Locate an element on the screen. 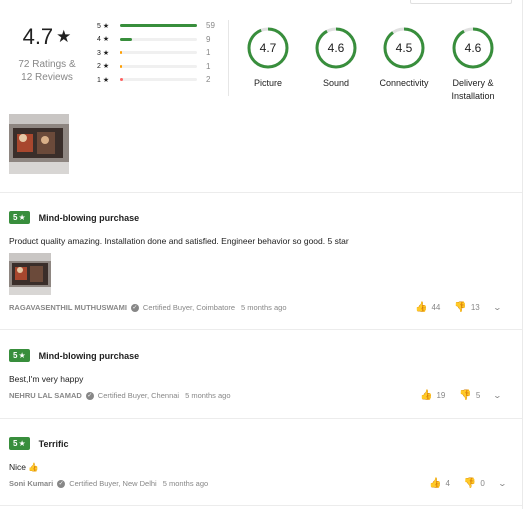 Image resolution: width=527 pixels, height=509 pixels. review-photo is located at coordinates (30, 274).